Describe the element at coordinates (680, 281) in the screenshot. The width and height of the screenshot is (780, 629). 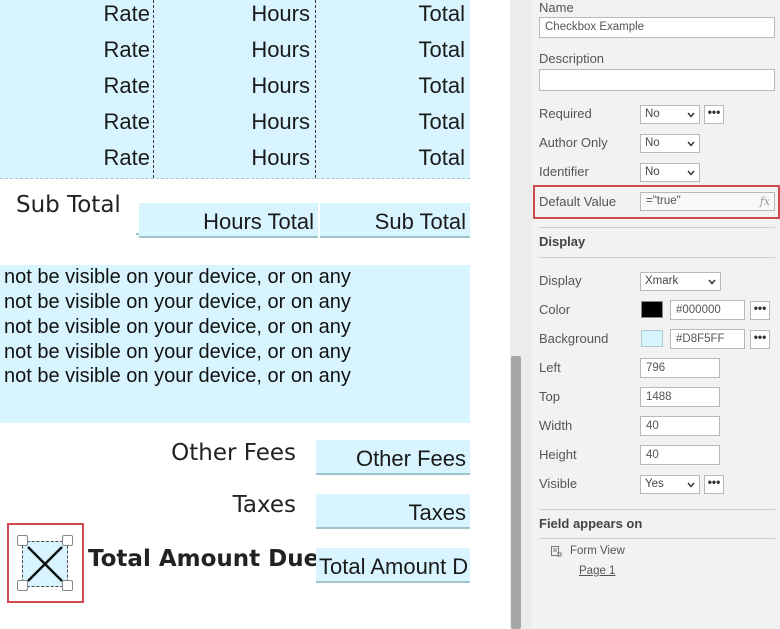
I see `display-select: Xmark` at that location.